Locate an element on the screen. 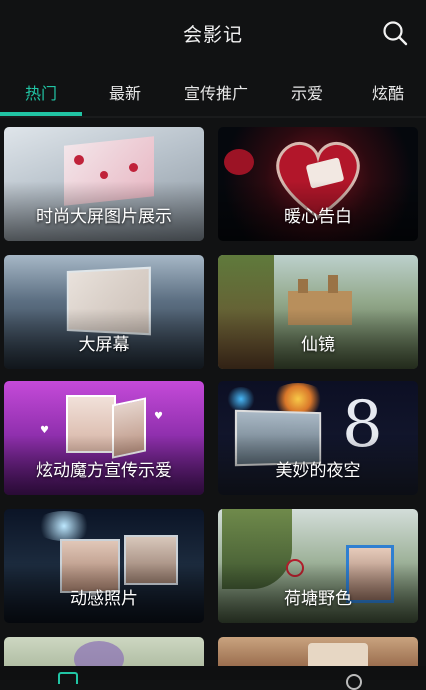 This screenshot has height=690, width=426. template-card: 8 美妙的夜空 is located at coordinates (318, 438).